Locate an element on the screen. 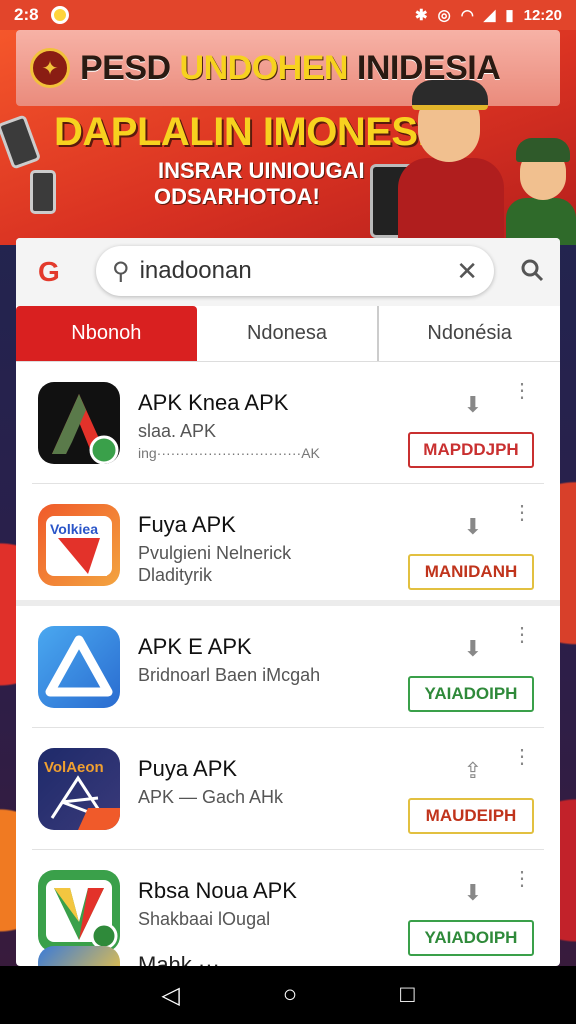 This screenshot has height=1024, width=576. svg-text: AK is located at coordinates (99, 572).